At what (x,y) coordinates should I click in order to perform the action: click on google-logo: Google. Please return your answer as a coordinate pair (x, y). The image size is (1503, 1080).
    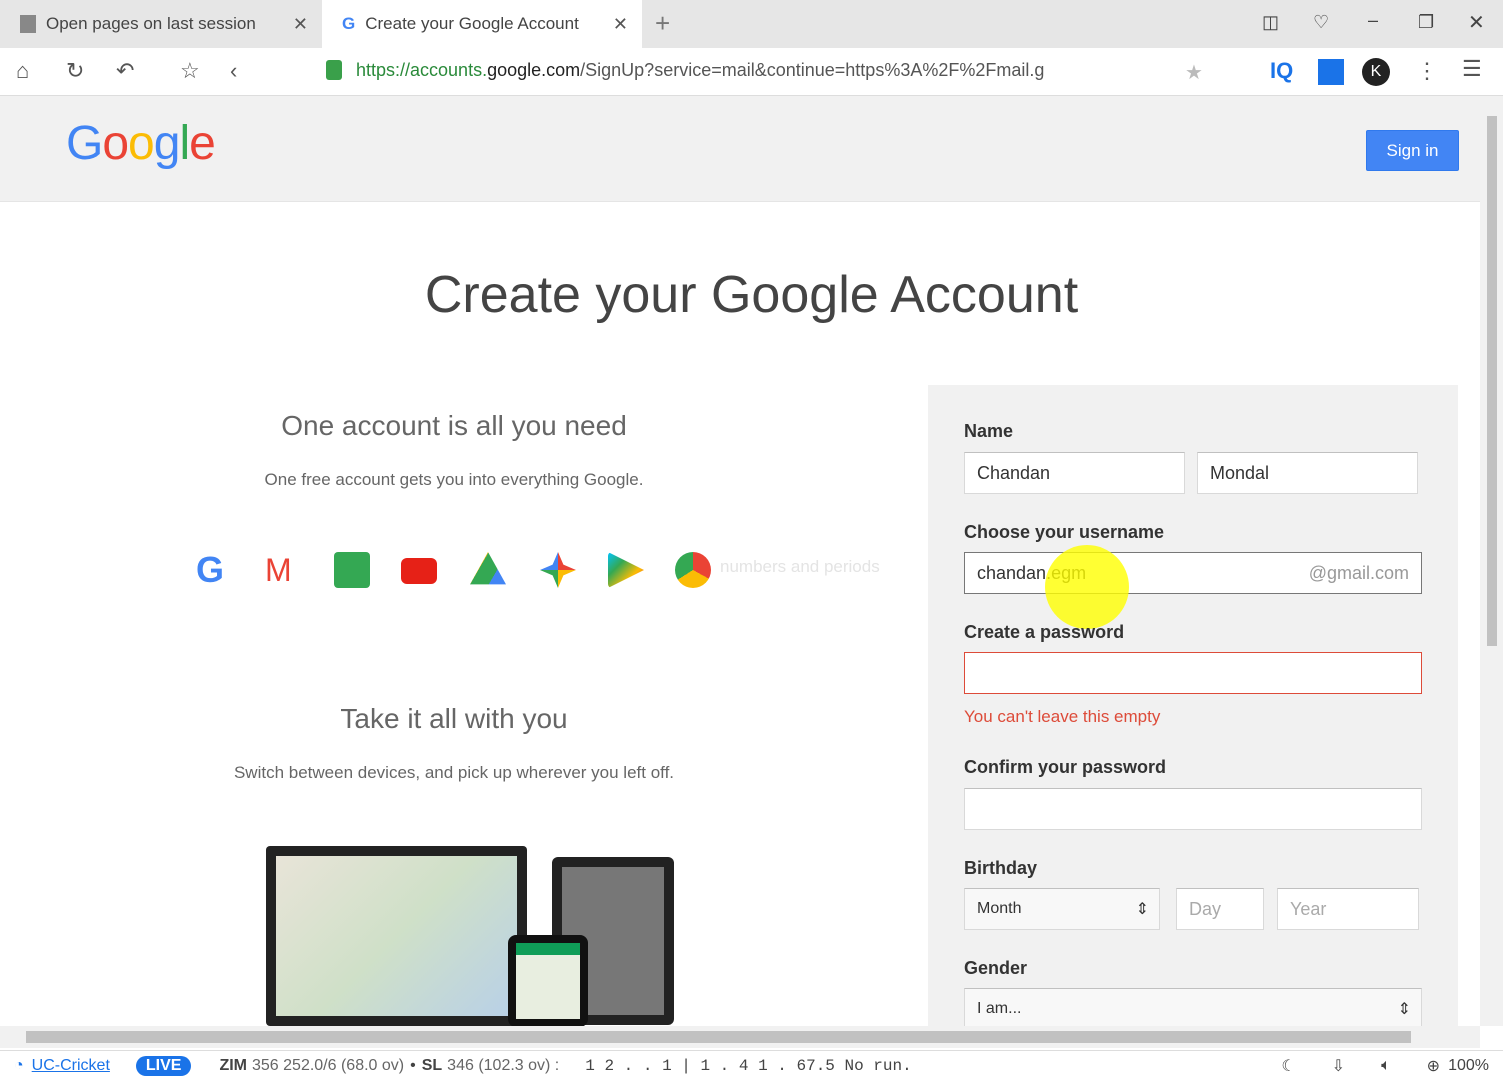
    Looking at the image, I should click on (141, 143).